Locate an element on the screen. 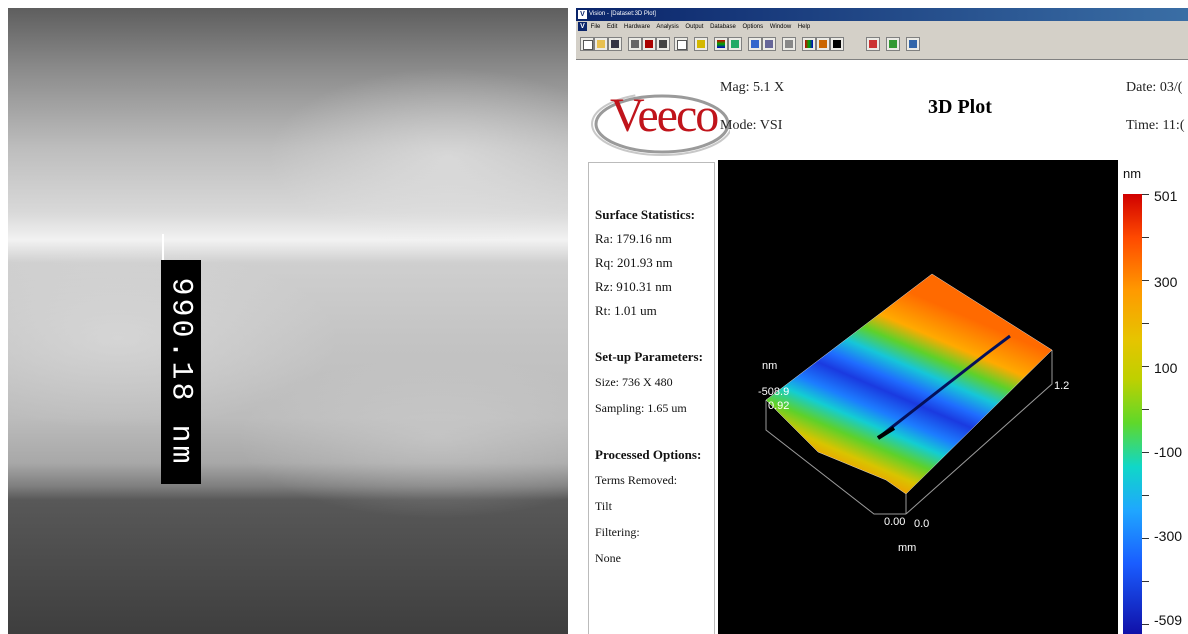  plot3d-icon is located at coordinates (721, 44).